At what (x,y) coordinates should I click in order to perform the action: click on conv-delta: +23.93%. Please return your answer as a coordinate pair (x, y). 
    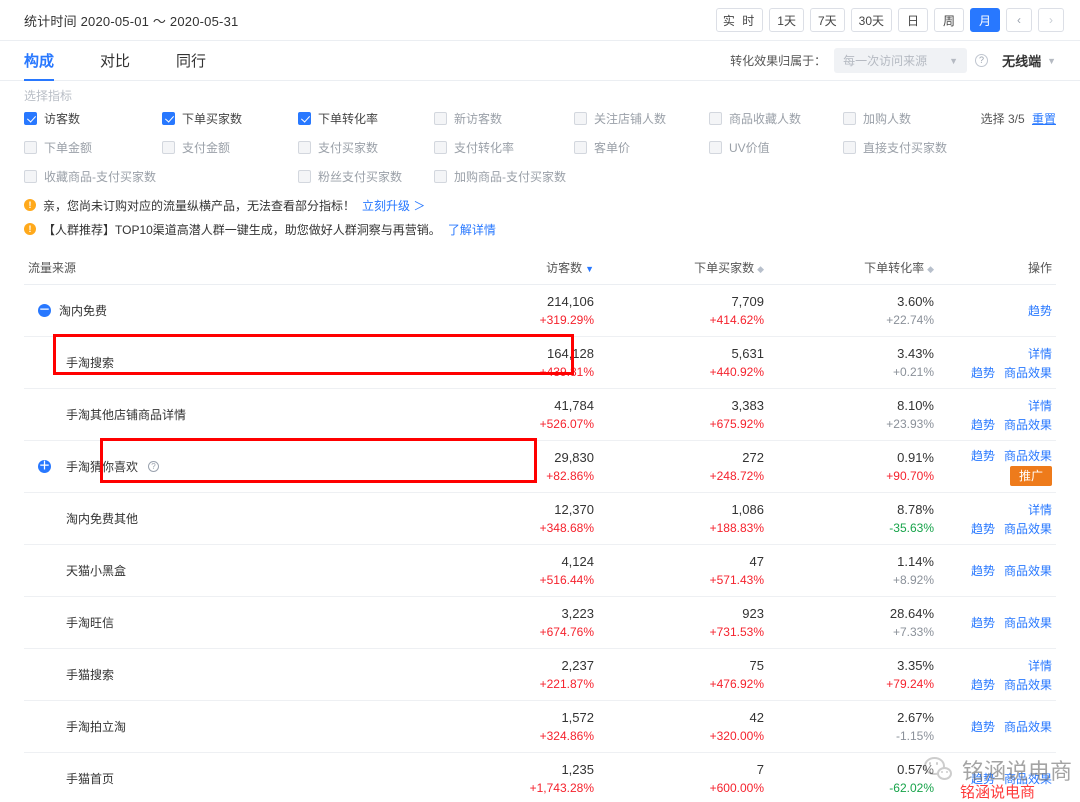
    Looking at the image, I should click on (910, 423).